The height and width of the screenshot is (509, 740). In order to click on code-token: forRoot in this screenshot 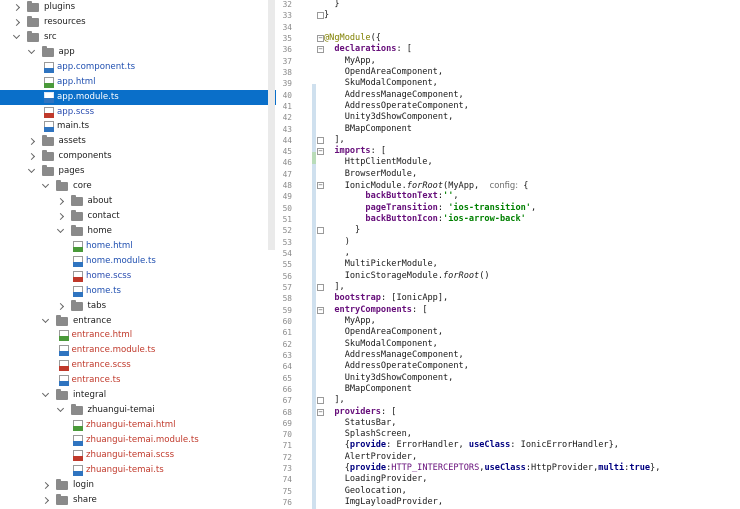, I will do `click(425, 186)`.